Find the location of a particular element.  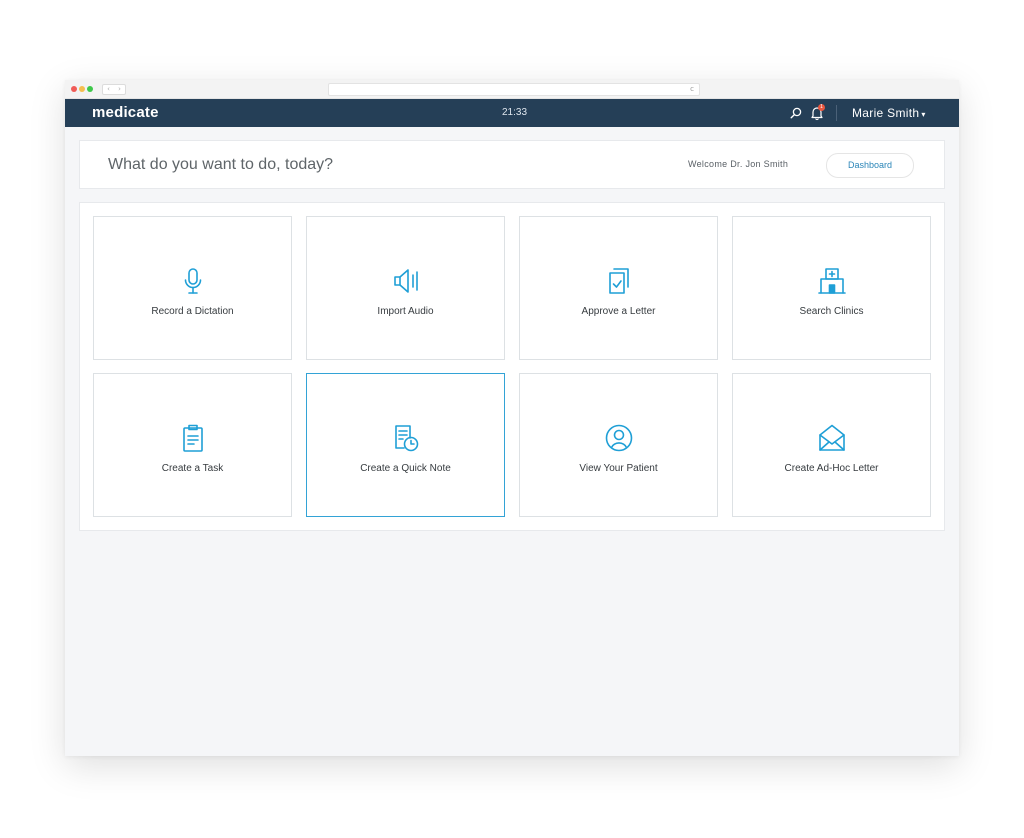

user-menu: Marie Smith ▾ is located at coordinates (889, 114).